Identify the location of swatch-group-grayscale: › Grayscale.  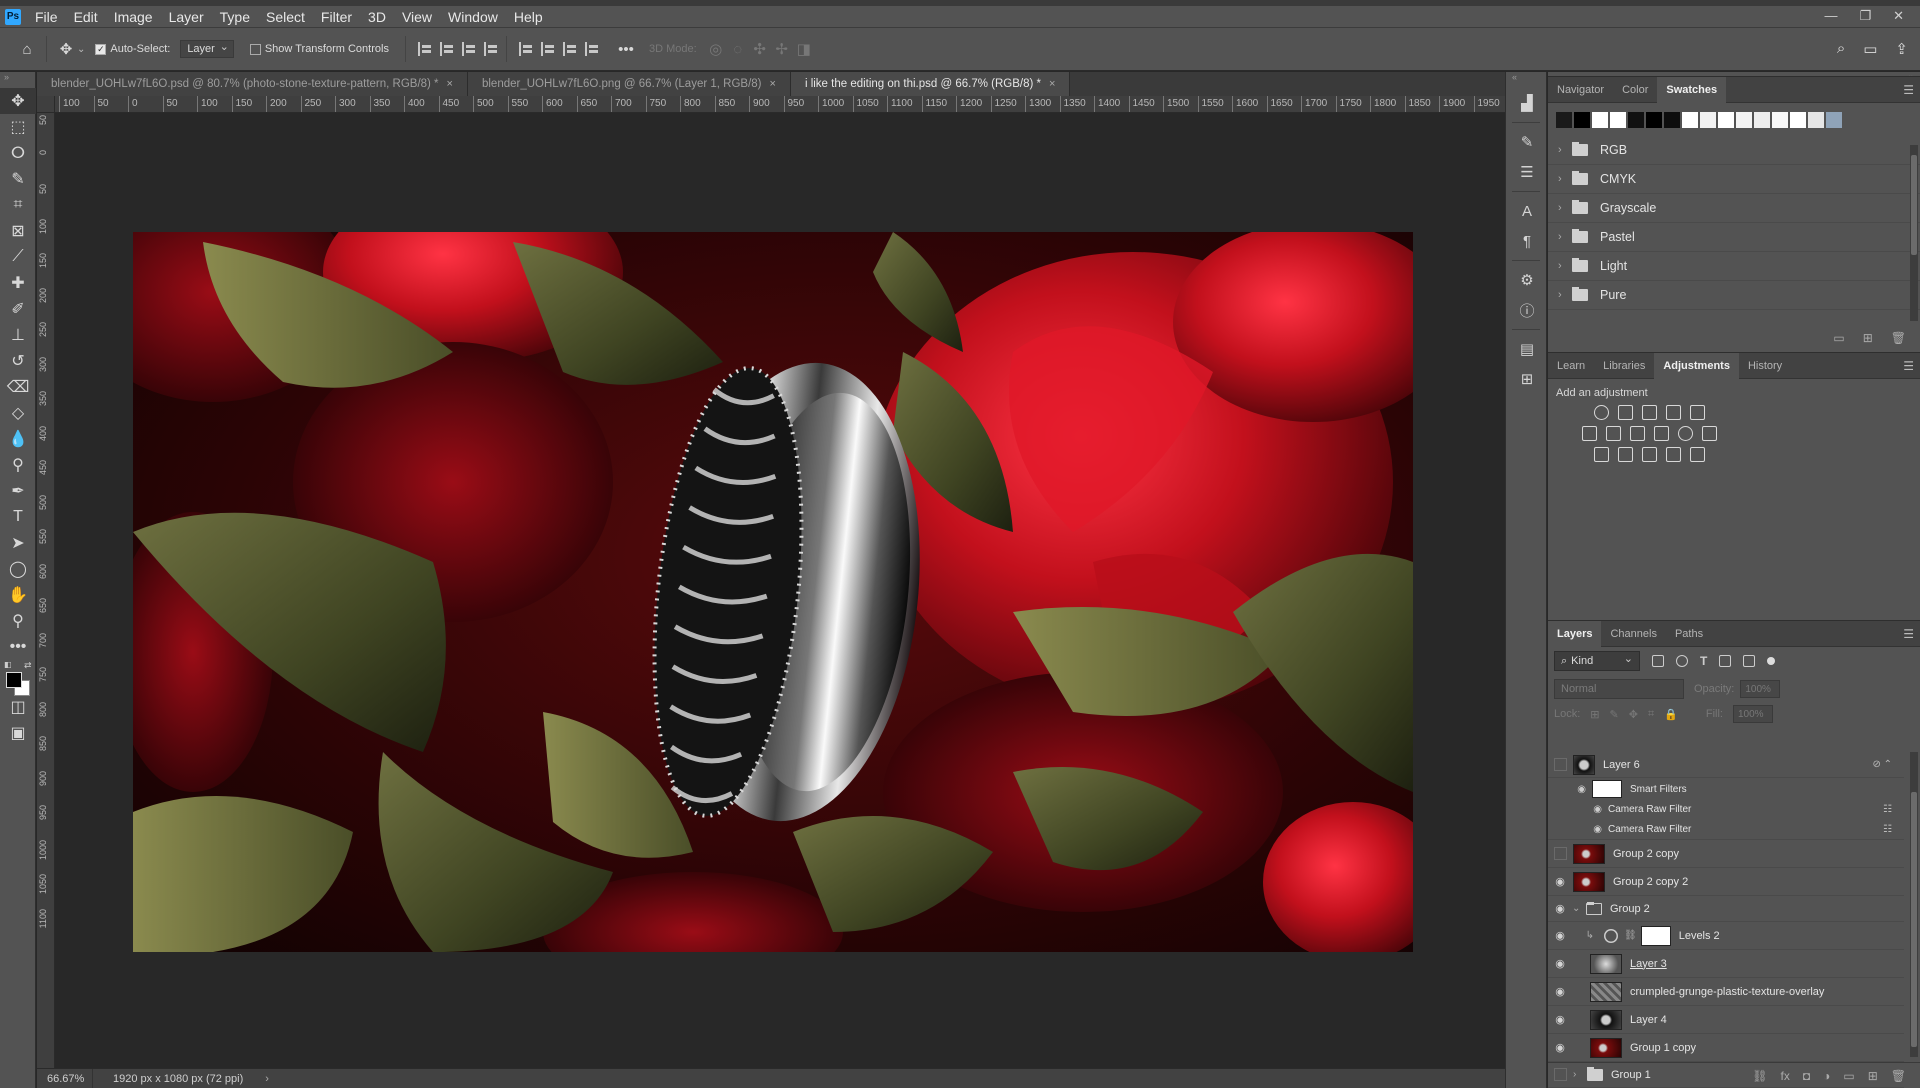
(1734, 208).